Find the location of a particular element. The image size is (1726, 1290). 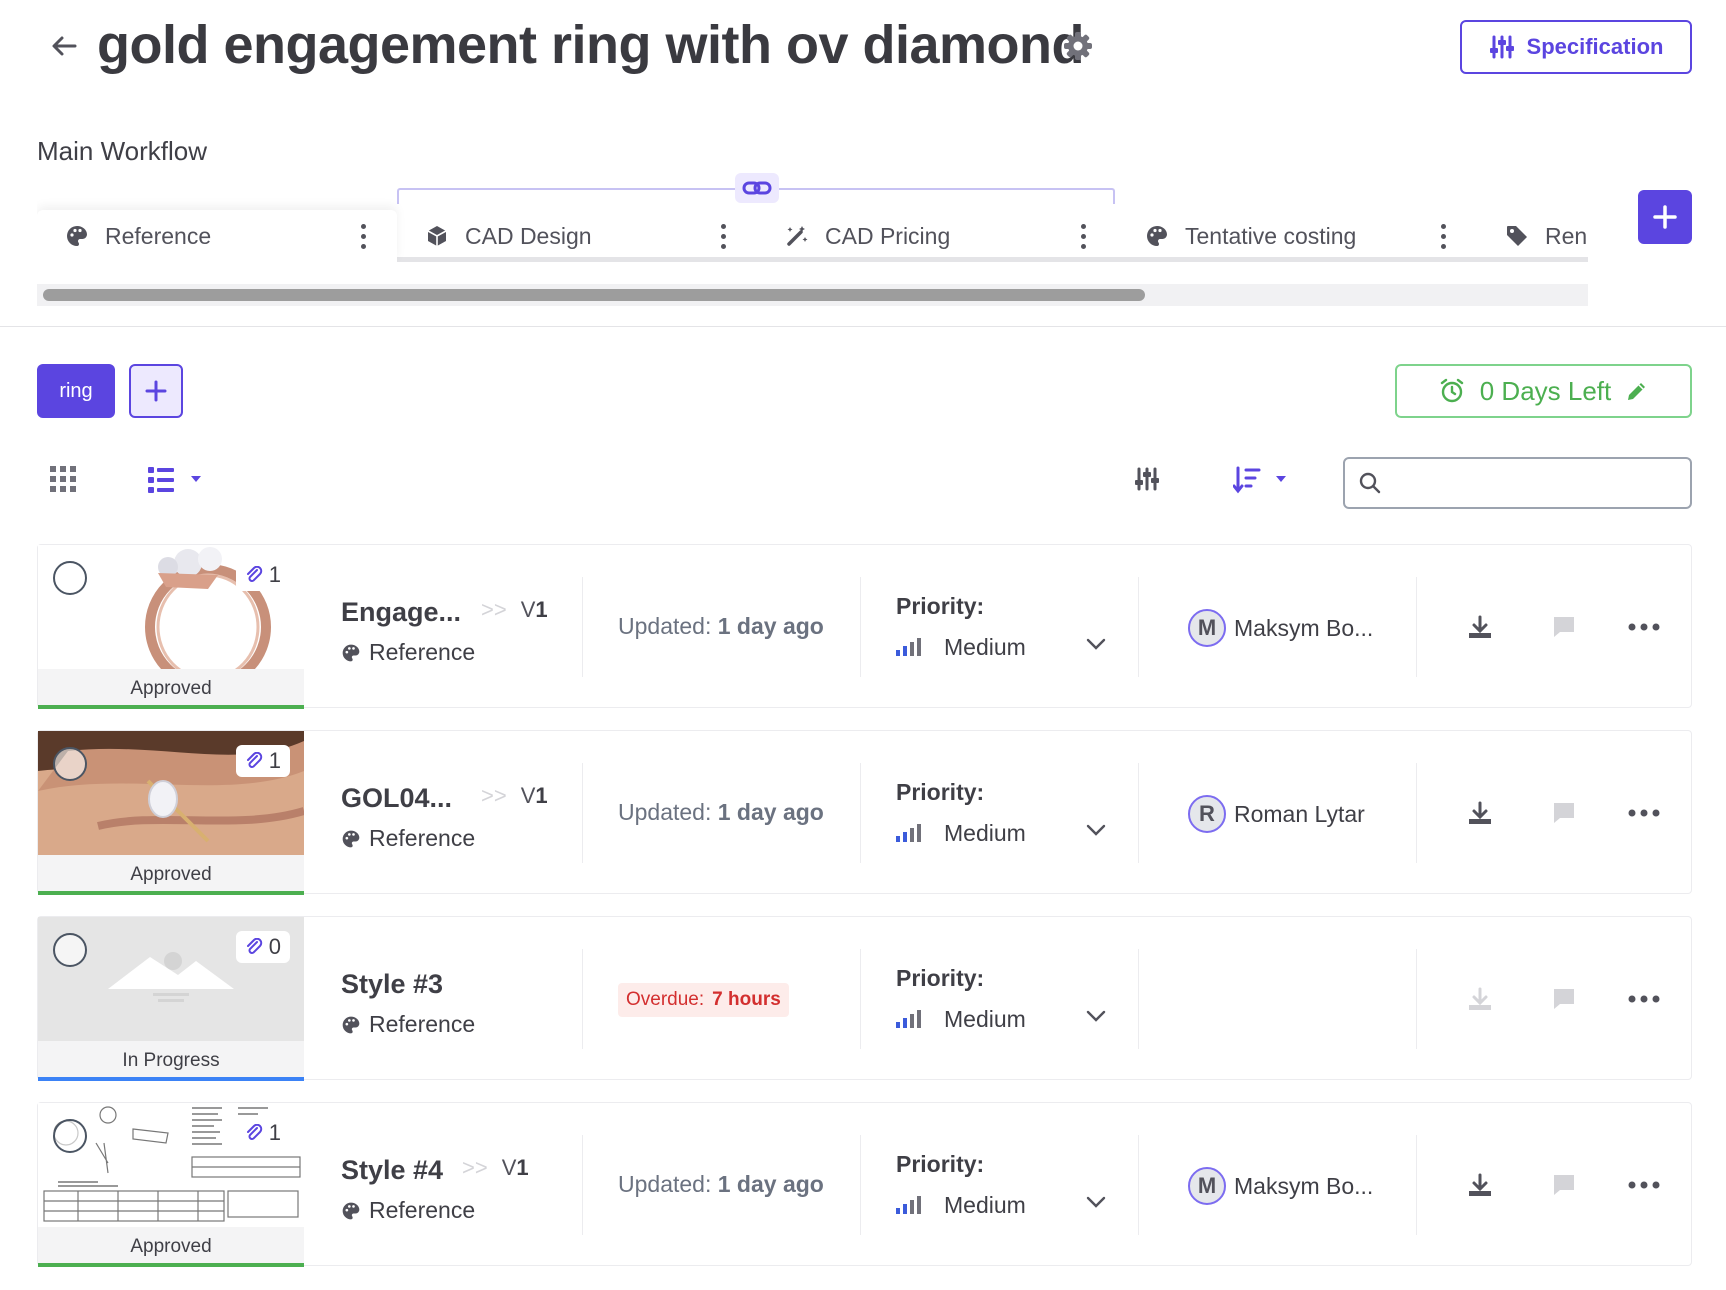

search-input is located at coordinates (1536, 483).